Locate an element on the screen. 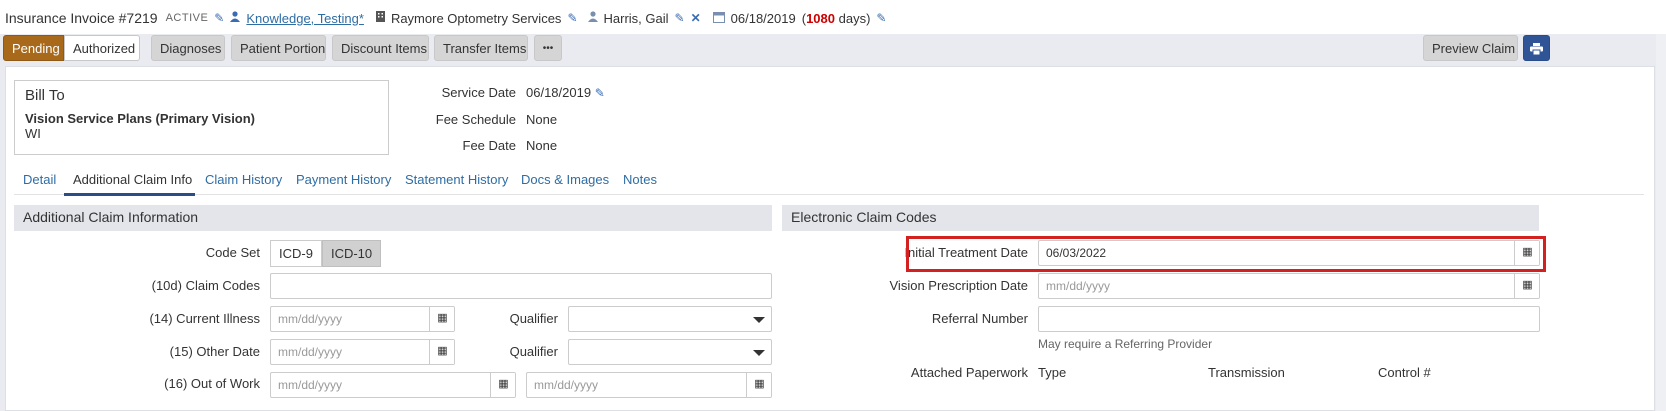 The width and height of the screenshot is (1666, 411). vision-rx-date-label: Vision Prescription Date is located at coordinates (959, 285).